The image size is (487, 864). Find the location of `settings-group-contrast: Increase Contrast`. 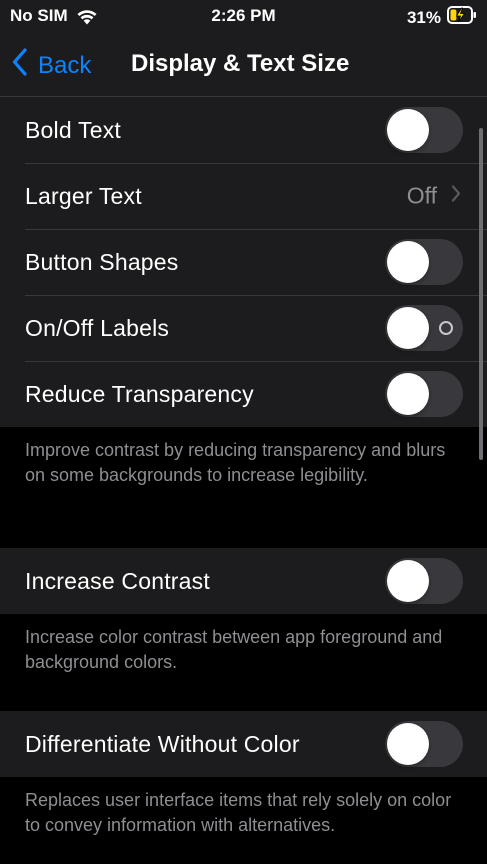

settings-group-contrast: Increase Contrast is located at coordinates (243, 581).